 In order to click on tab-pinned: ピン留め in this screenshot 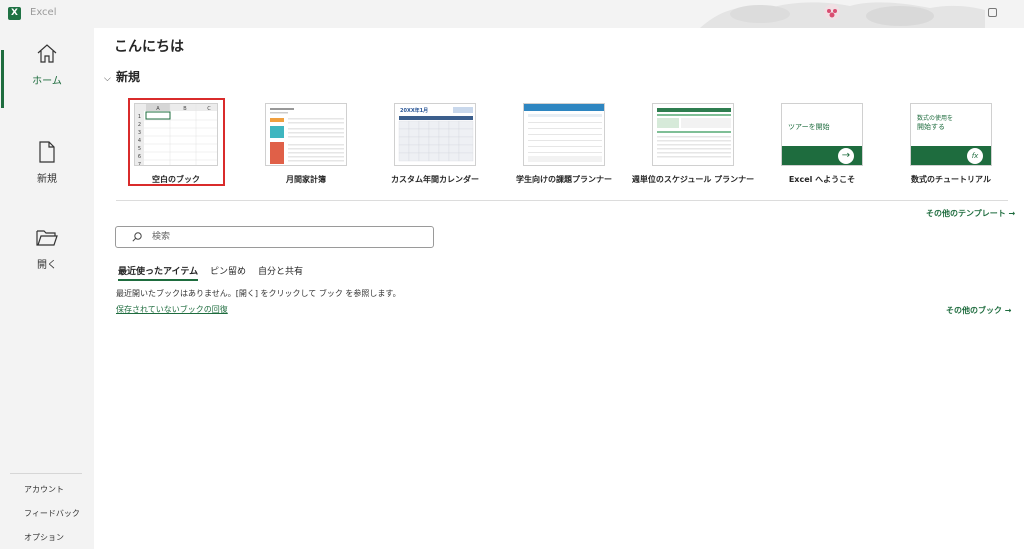, I will do `click(228, 270)`.